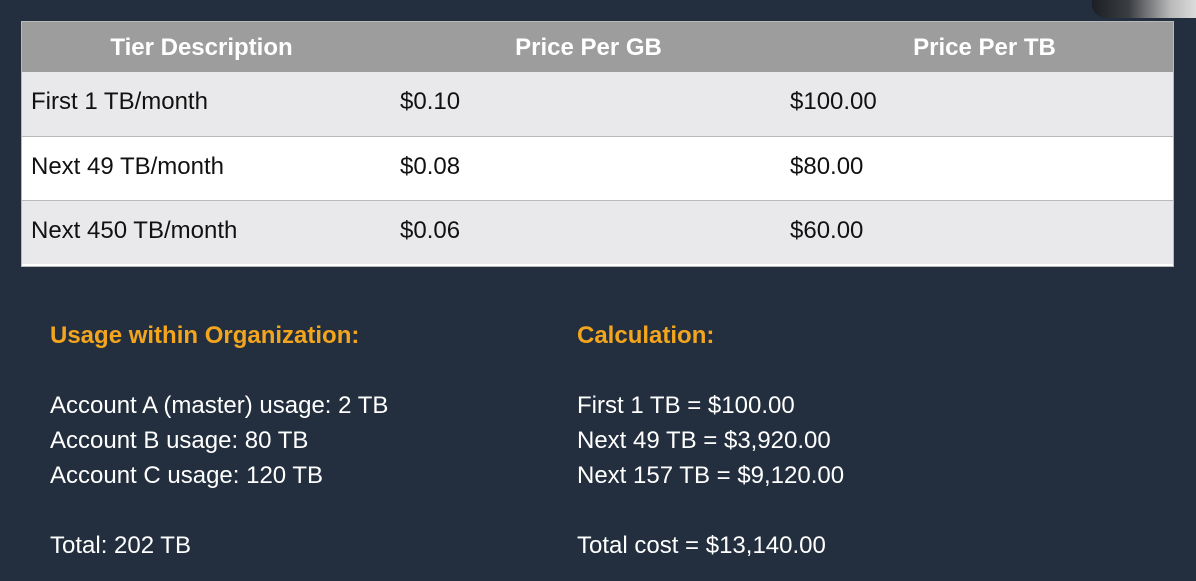  Describe the element at coordinates (127, 166) in the screenshot. I see `tier-description-cell: Next 49 TB/month` at that location.